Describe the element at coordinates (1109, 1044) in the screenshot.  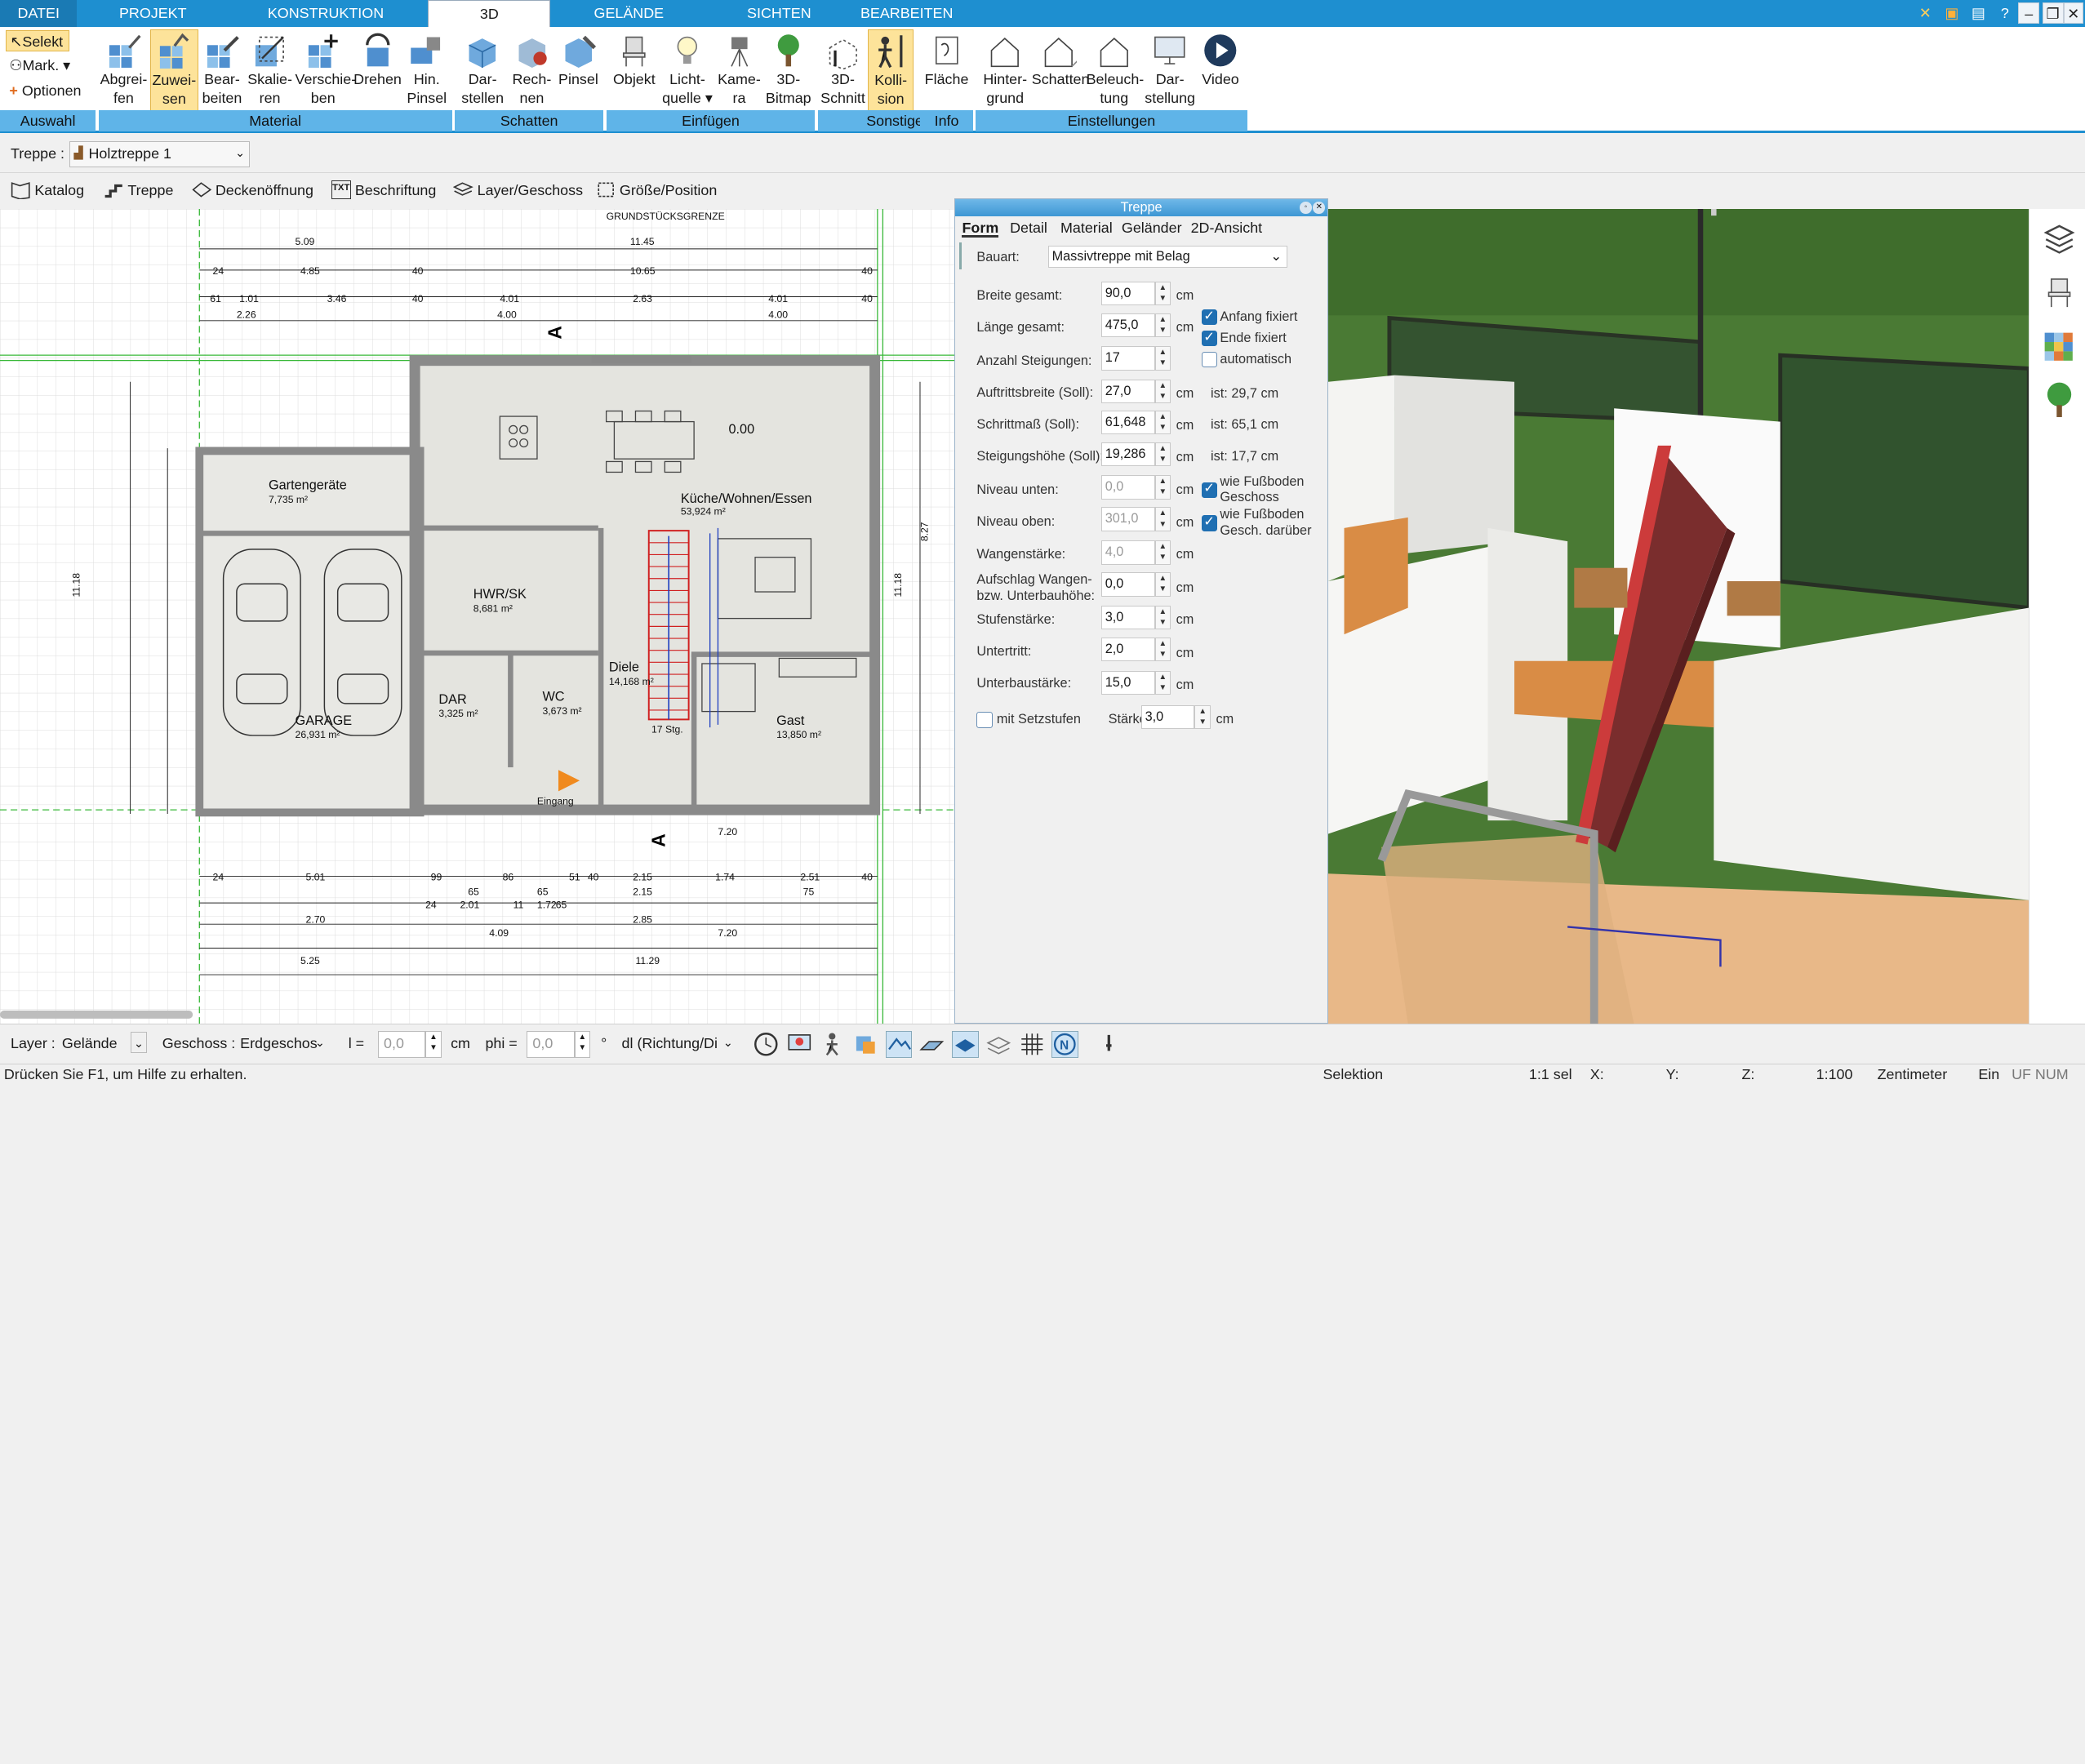
I see `info-marker-icon` at that location.